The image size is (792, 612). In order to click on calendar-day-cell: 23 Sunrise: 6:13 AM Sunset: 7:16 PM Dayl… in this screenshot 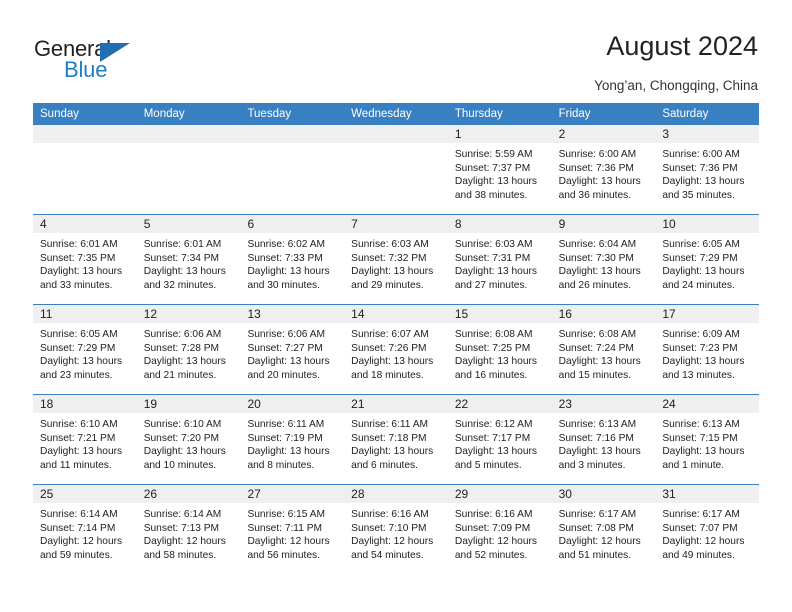, I will do `click(603, 439)`.